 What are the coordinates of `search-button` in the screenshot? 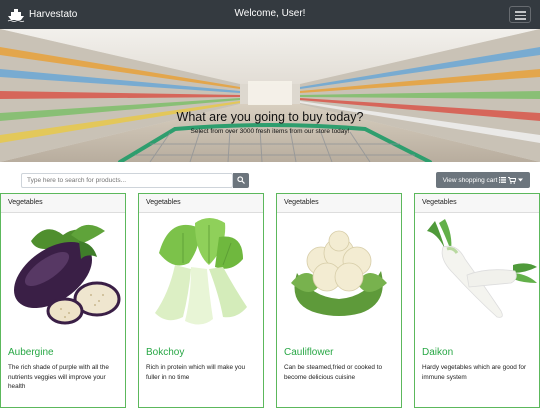 It's located at (241, 180).